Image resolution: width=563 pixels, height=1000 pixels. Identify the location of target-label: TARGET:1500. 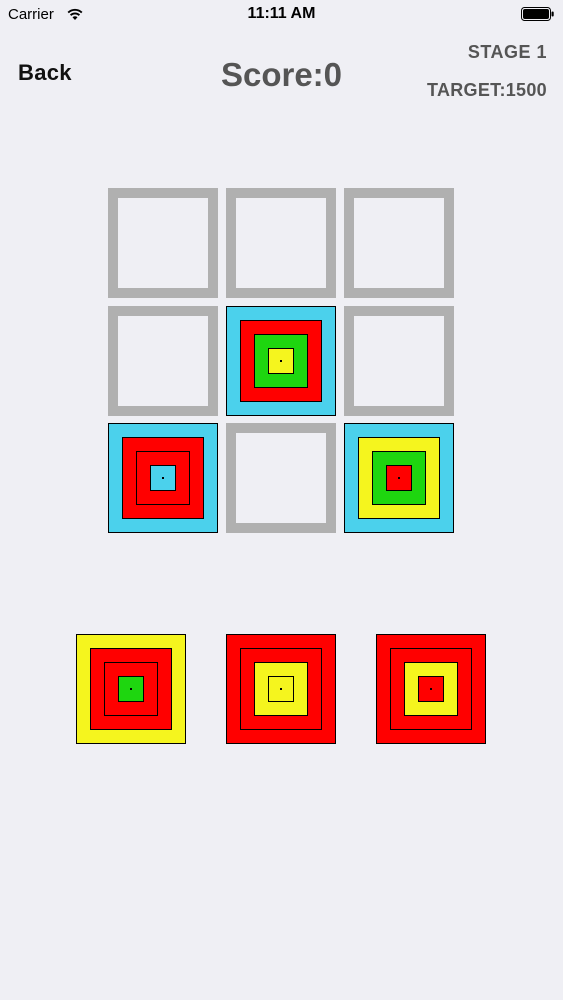
(486, 90).